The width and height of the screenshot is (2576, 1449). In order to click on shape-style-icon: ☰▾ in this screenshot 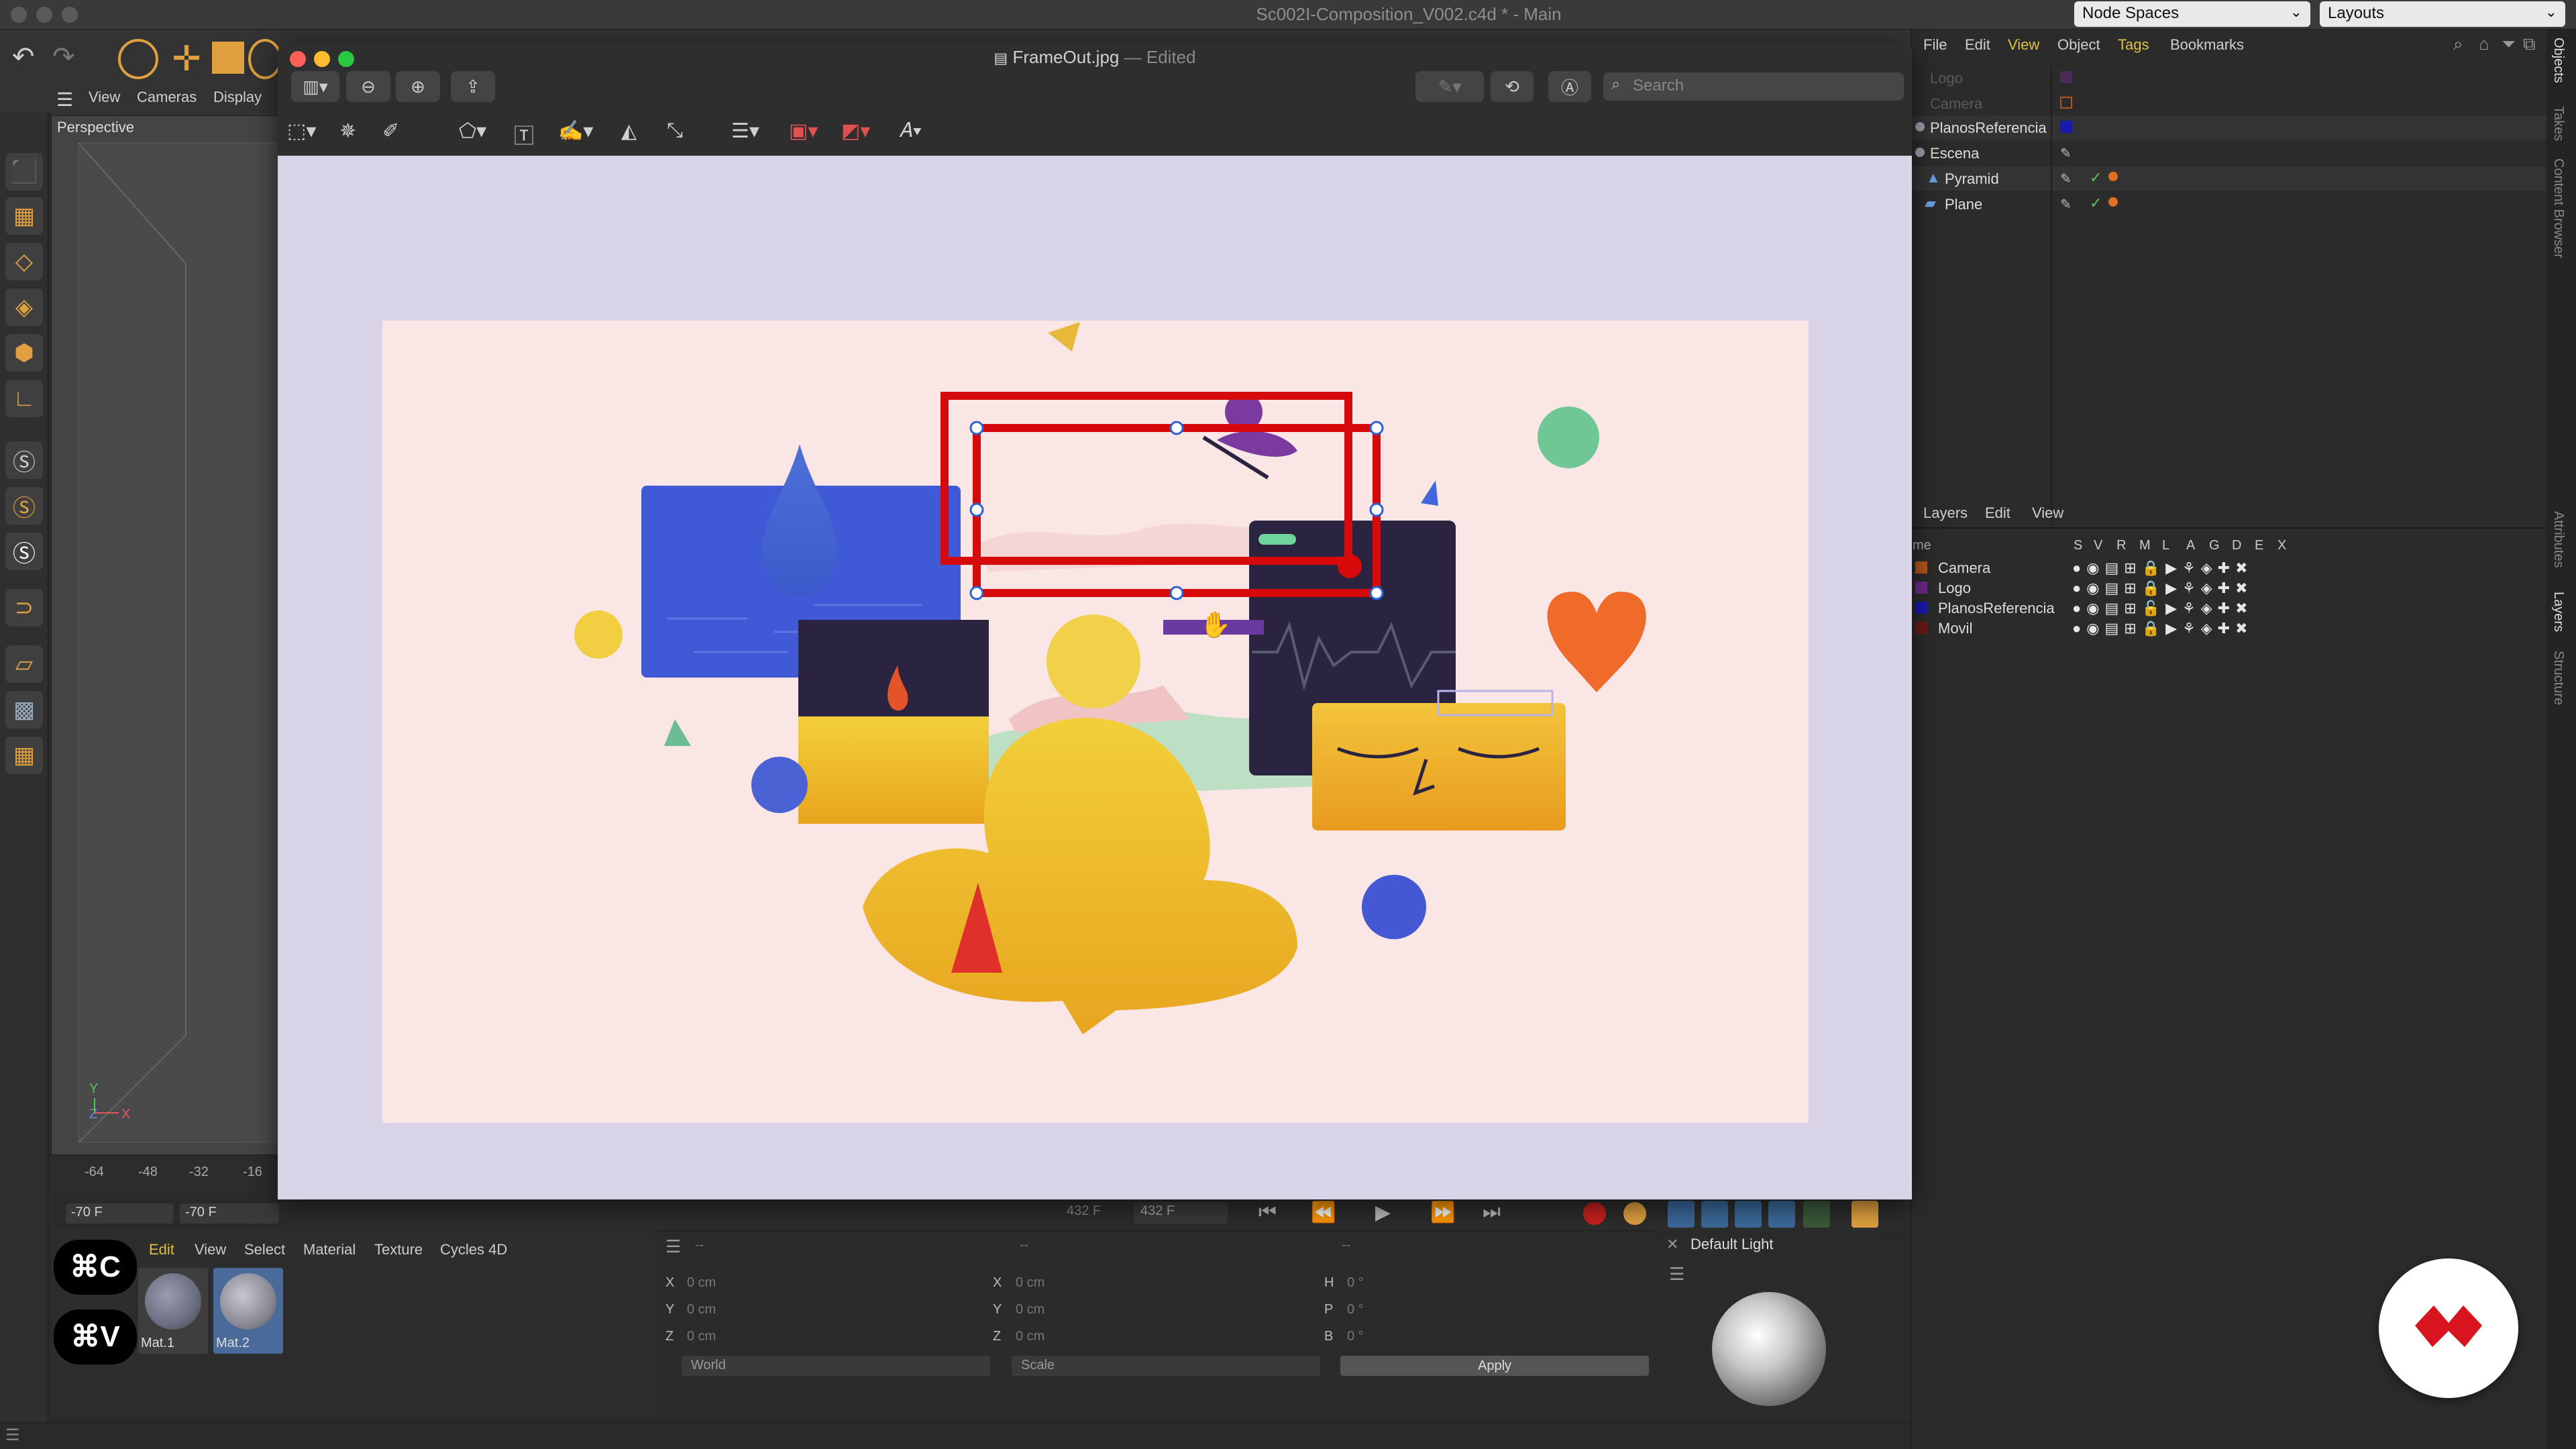, I will do `click(745, 131)`.